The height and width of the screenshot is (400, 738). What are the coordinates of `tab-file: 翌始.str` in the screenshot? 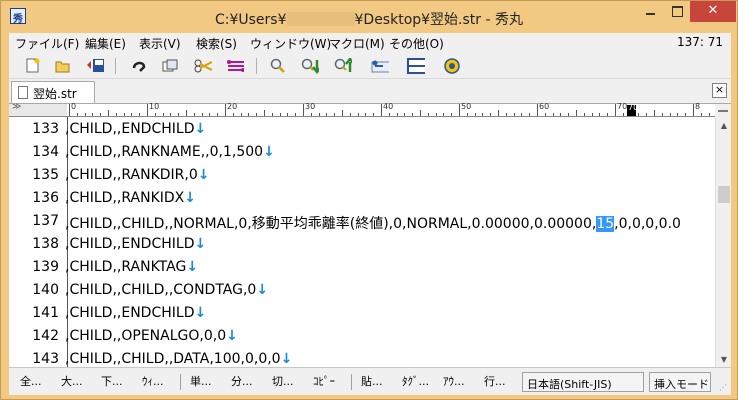 It's located at (53, 92).